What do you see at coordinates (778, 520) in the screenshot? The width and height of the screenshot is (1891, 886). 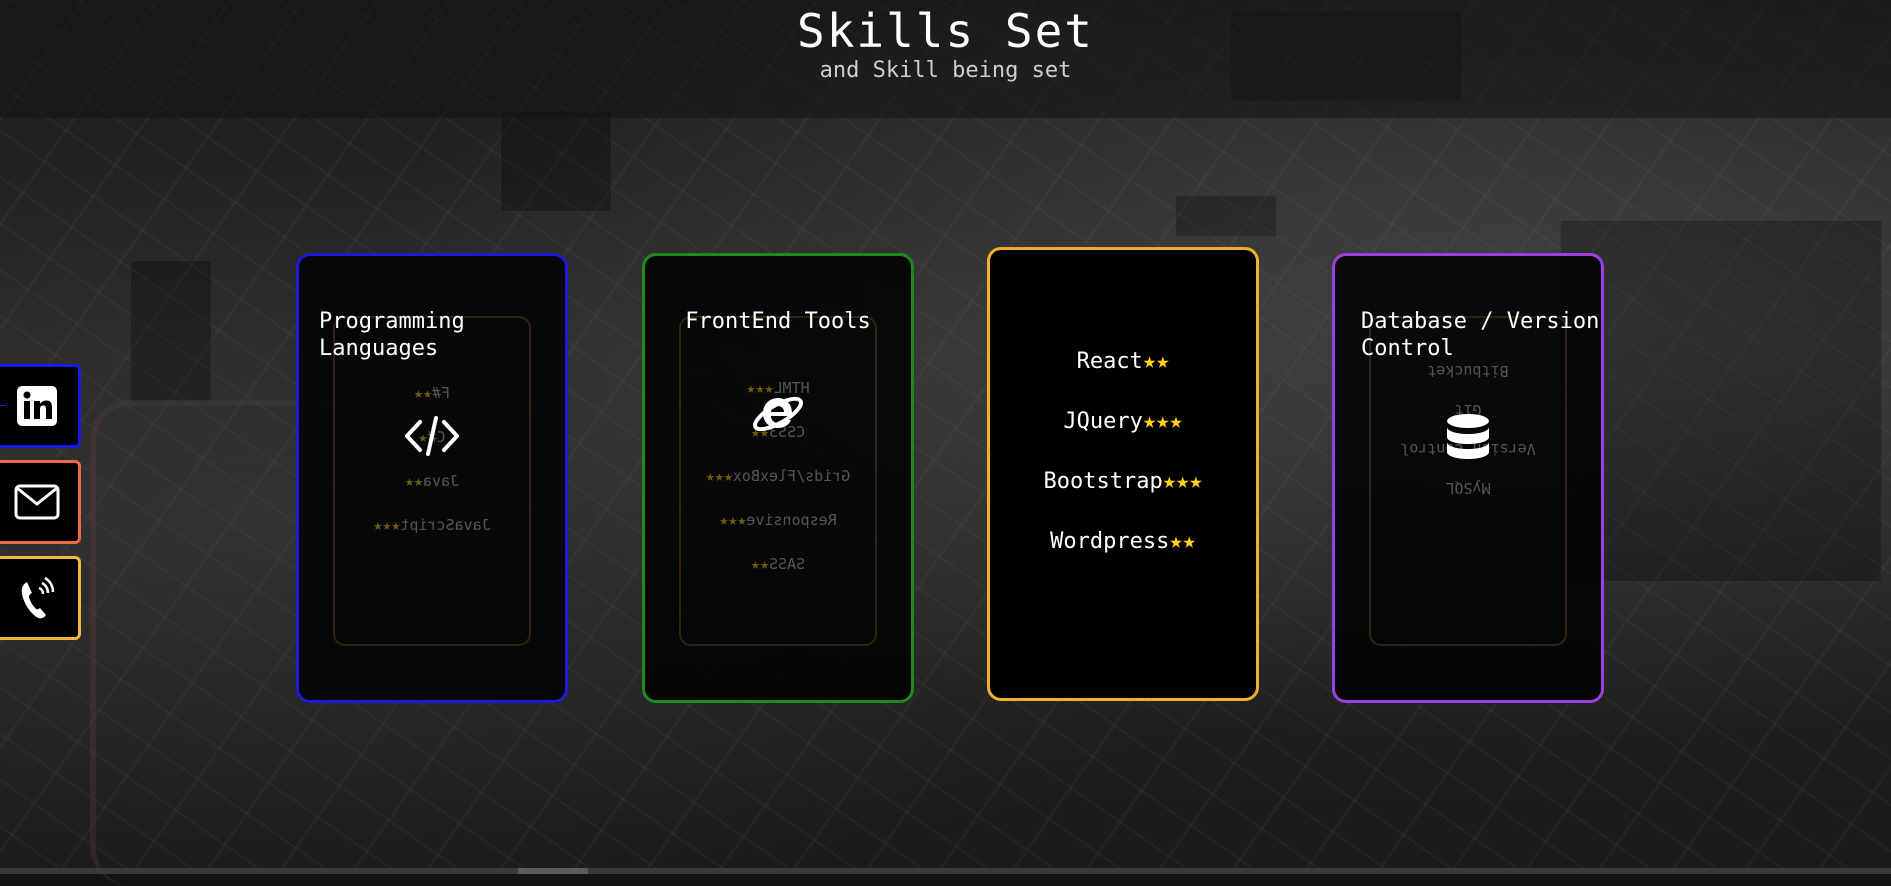 I see `skill-item: Responsive★★★` at bounding box center [778, 520].